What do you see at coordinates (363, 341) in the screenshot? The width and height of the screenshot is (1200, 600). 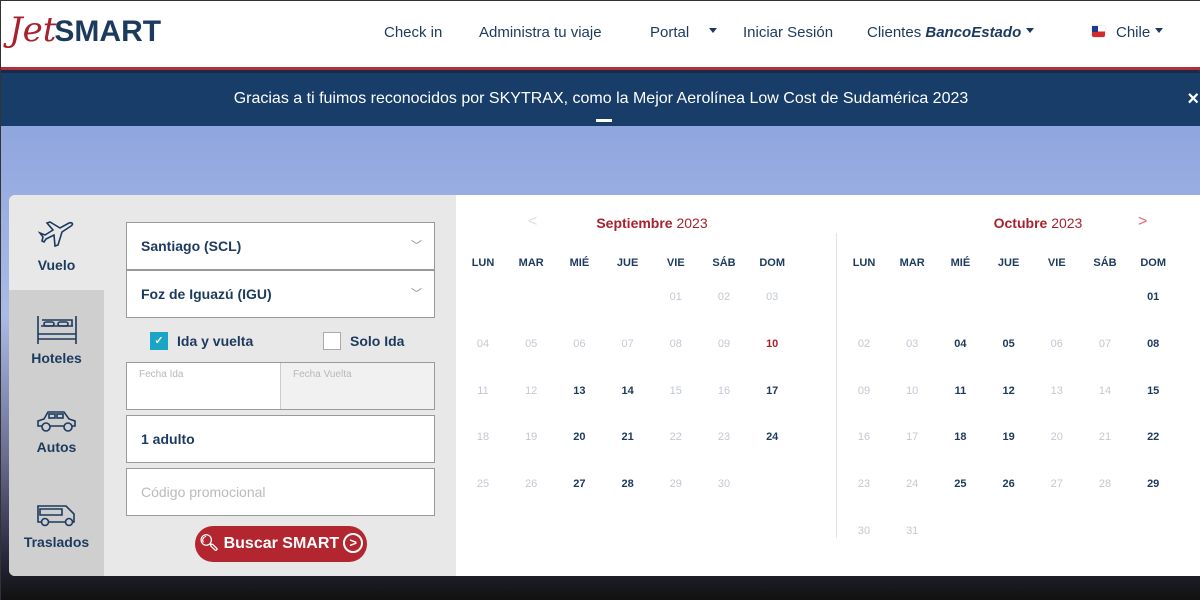 I see `one-way-checkbox: Solo Ida` at bounding box center [363, 341].